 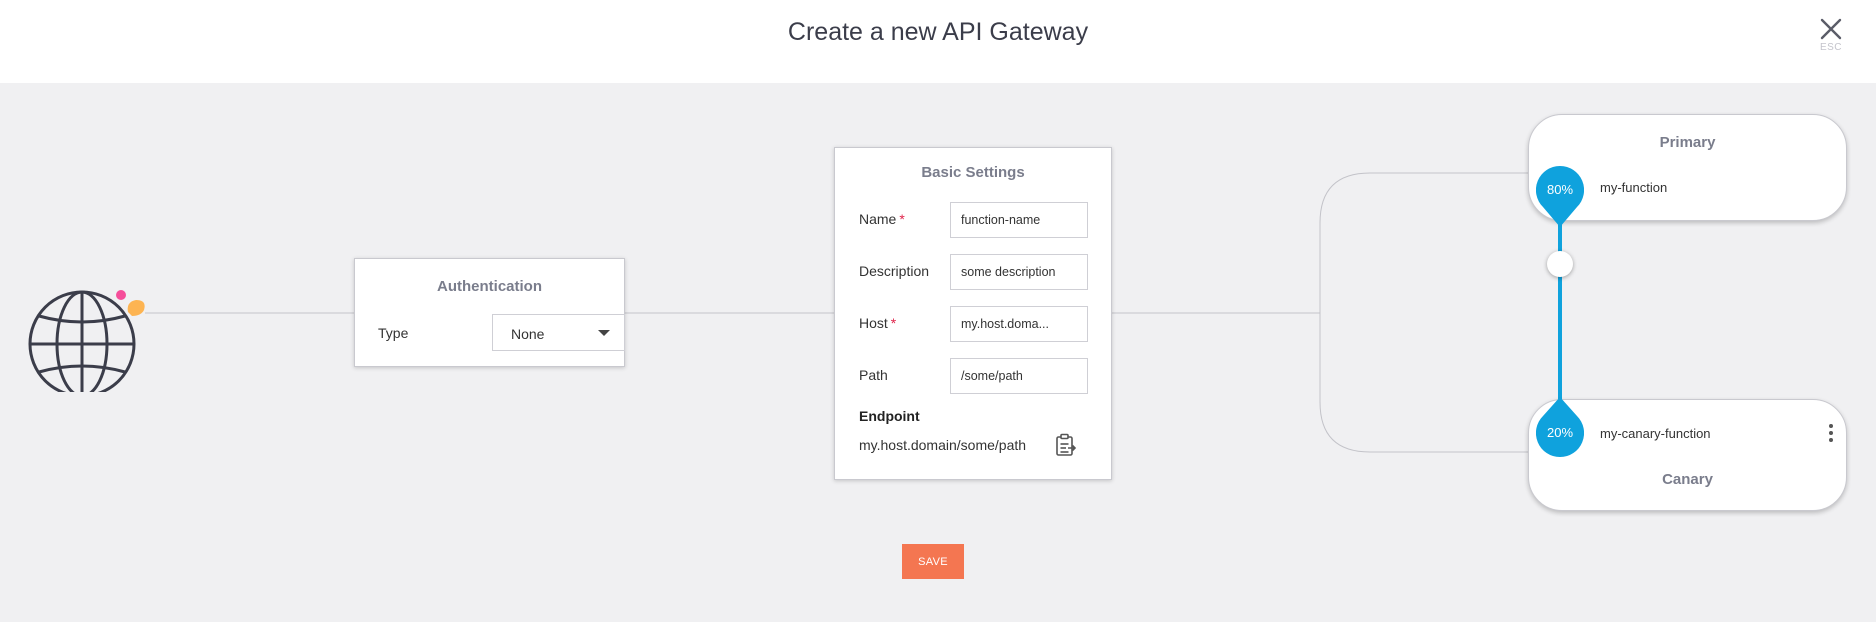 I want to click on host-label: Host *, so click(x=877, y=323).